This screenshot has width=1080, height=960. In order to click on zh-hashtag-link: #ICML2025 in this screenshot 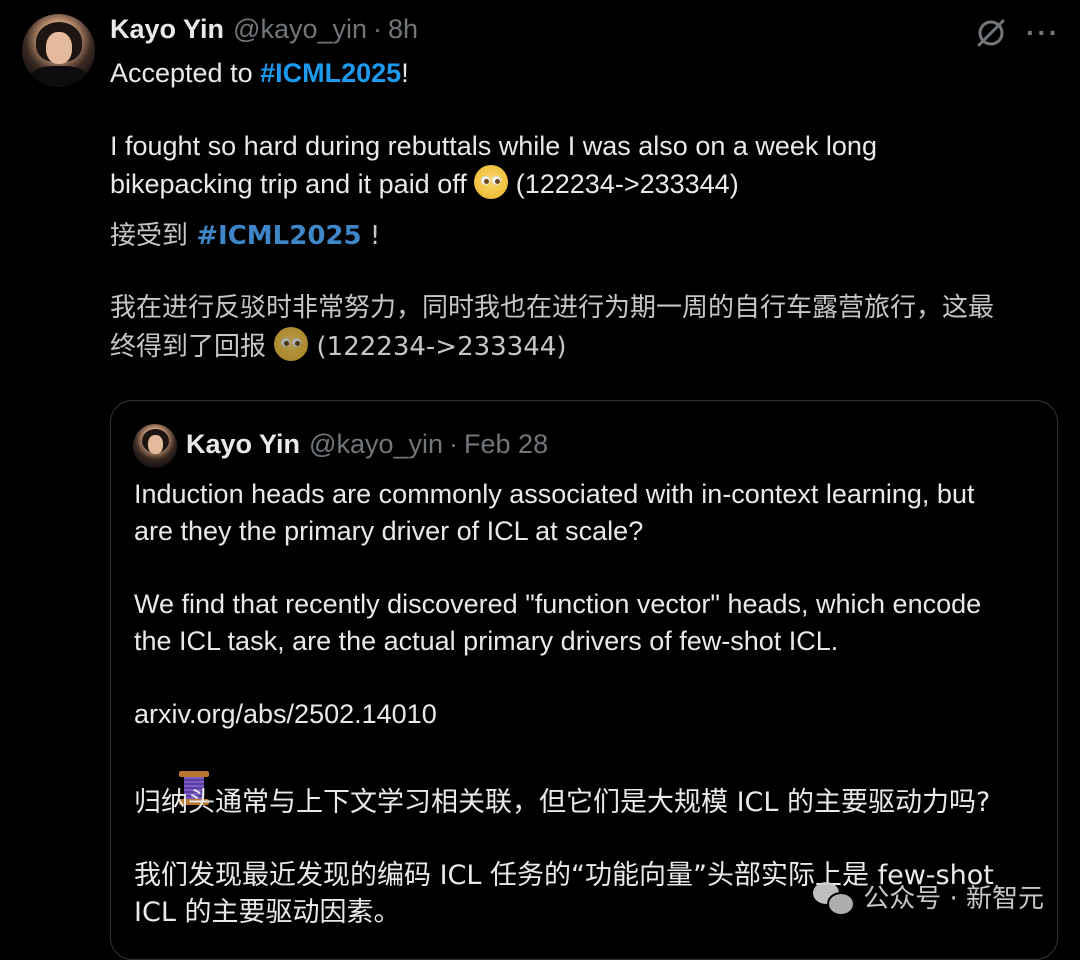, I will do `click(278, 236)`.